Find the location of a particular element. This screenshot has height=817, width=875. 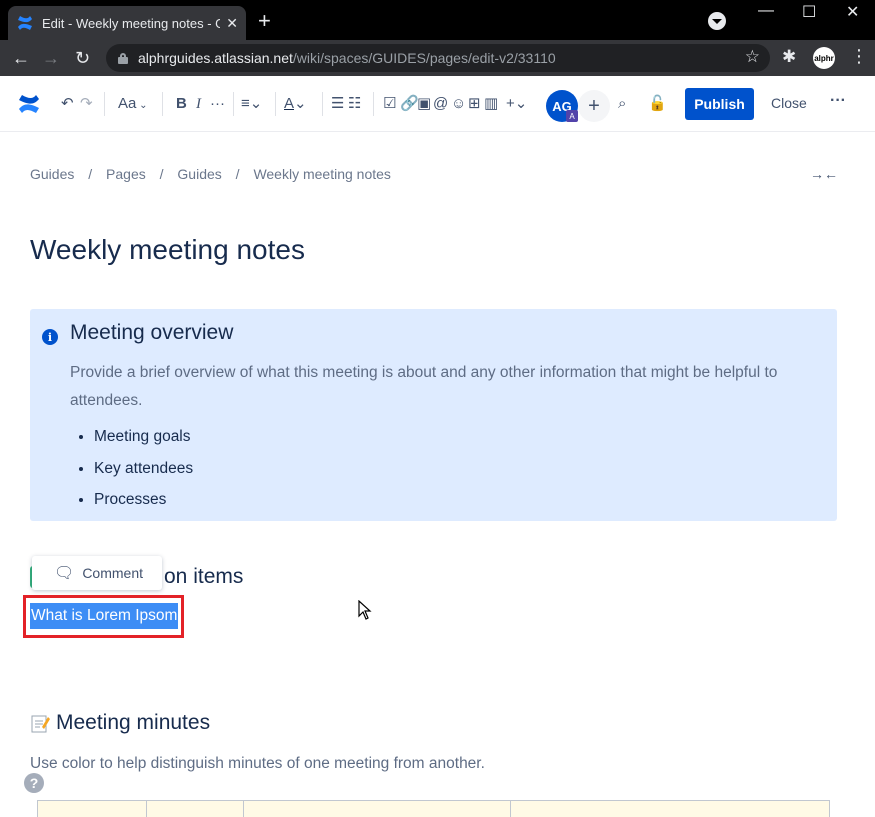

reload-icon: ↻ is located at coordinates (82, 58).